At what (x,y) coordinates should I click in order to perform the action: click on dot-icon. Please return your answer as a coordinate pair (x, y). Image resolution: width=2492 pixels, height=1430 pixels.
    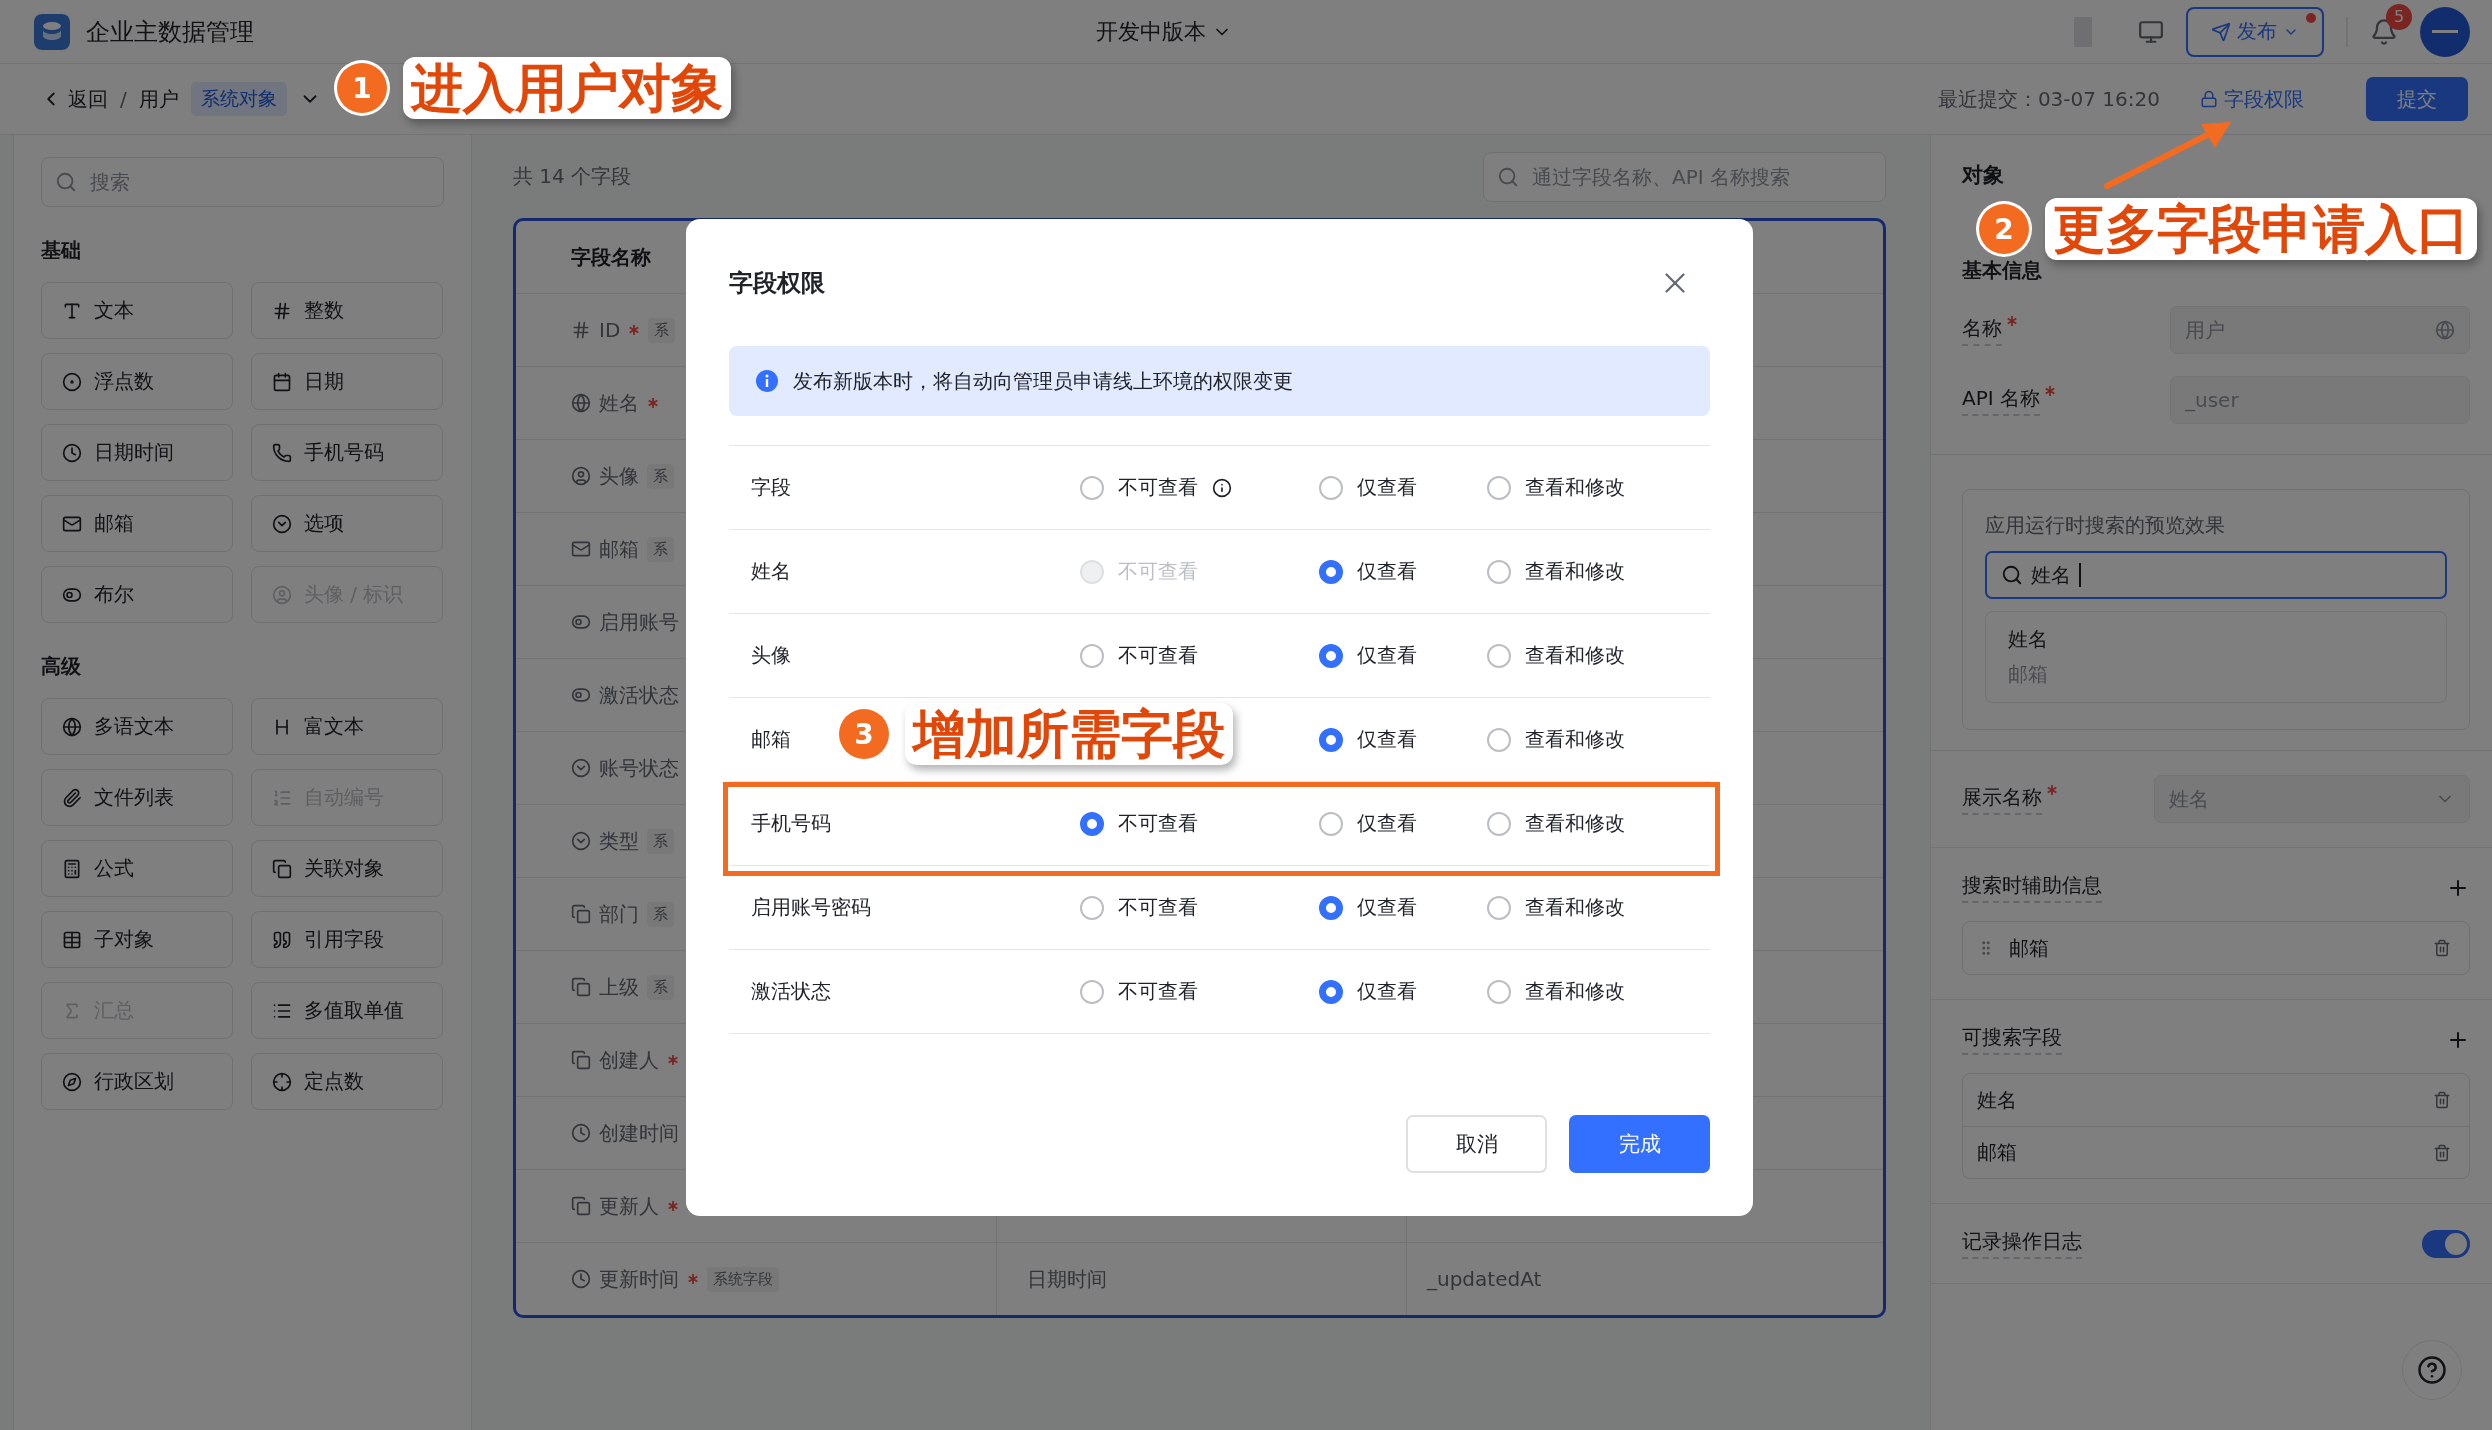
    Looking at the image, I should click on (72, 381).